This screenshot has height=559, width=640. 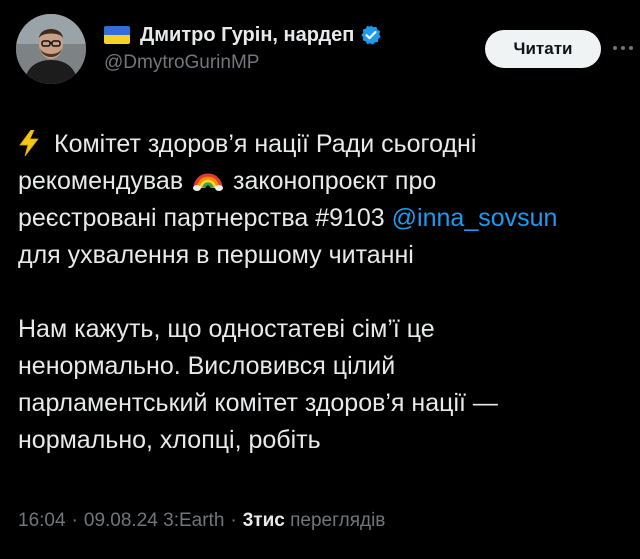 I want to click on tweet-metadata: 16:04 · 09.08.24 3:Earth · 3тис переглядів, so click(x=201, y=521).